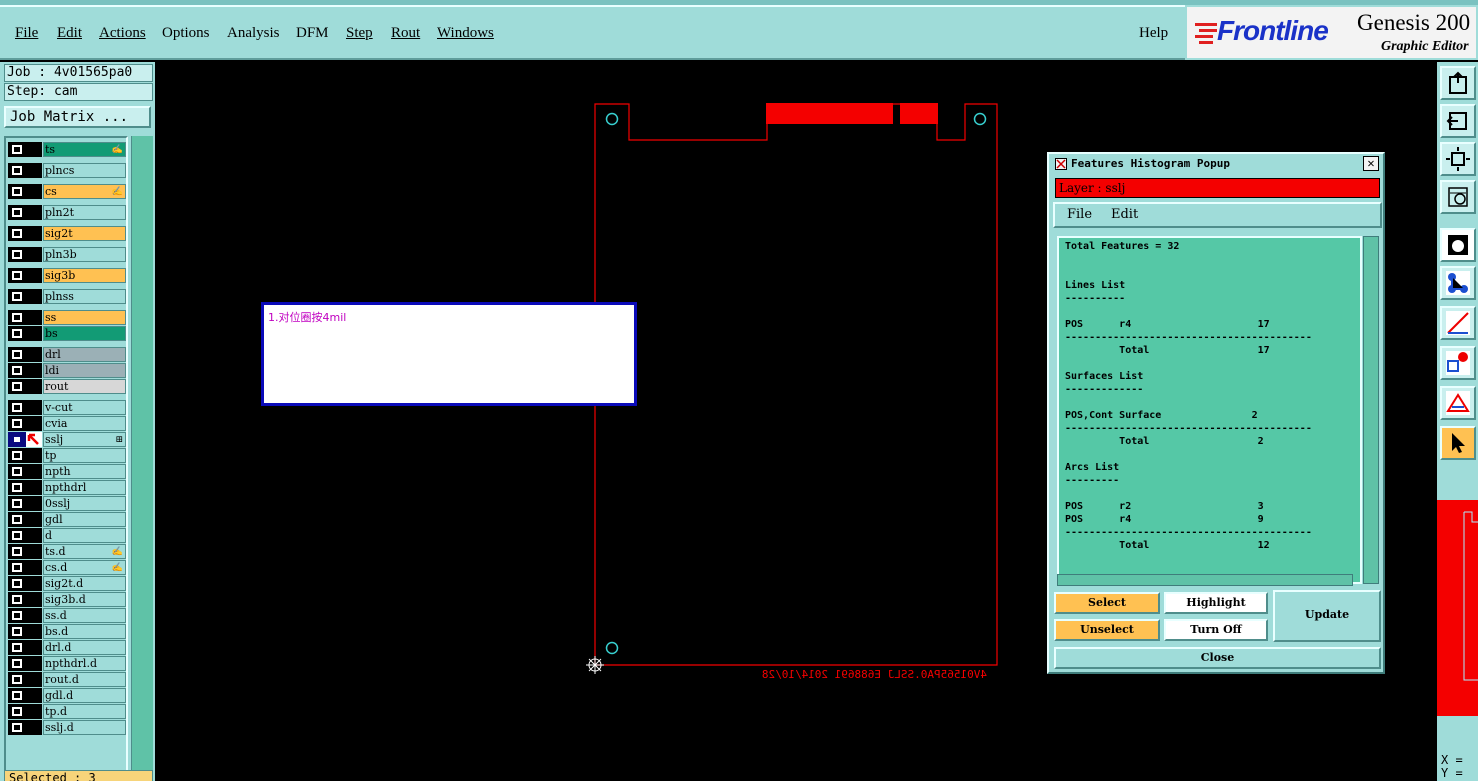 This screenshot has width=1478, height=781. What do you see at coordinates (1458, 283) in the screenshot?
I see `snap-icon` at bounding box center [1458, 283].